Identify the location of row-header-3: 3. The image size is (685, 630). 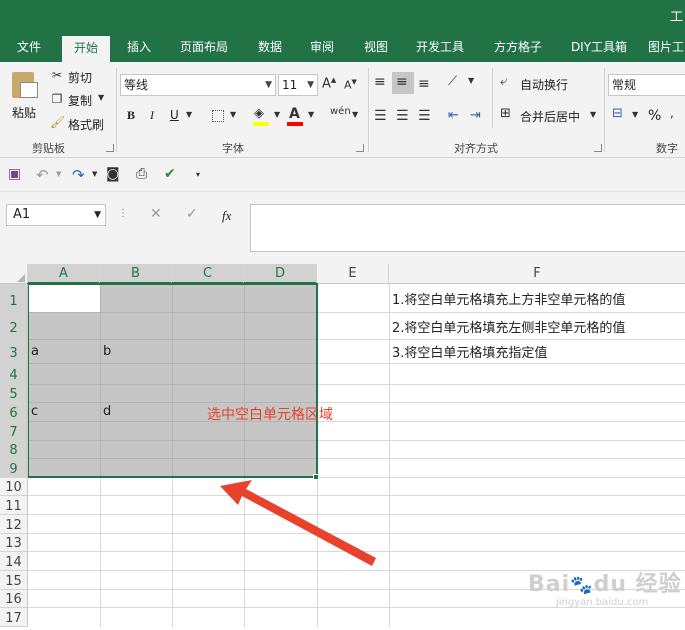
(14, 352).